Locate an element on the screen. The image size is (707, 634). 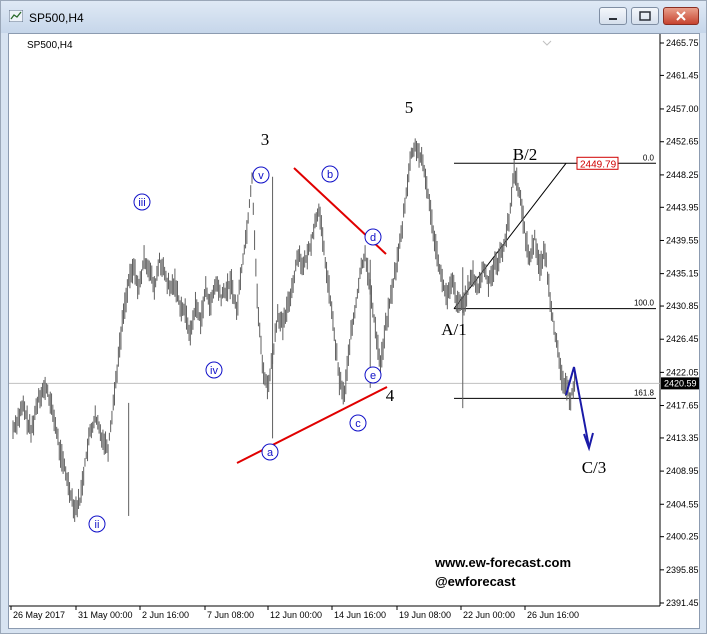
y-tick-label: 2439.55 is located at coordinates (682, 240).